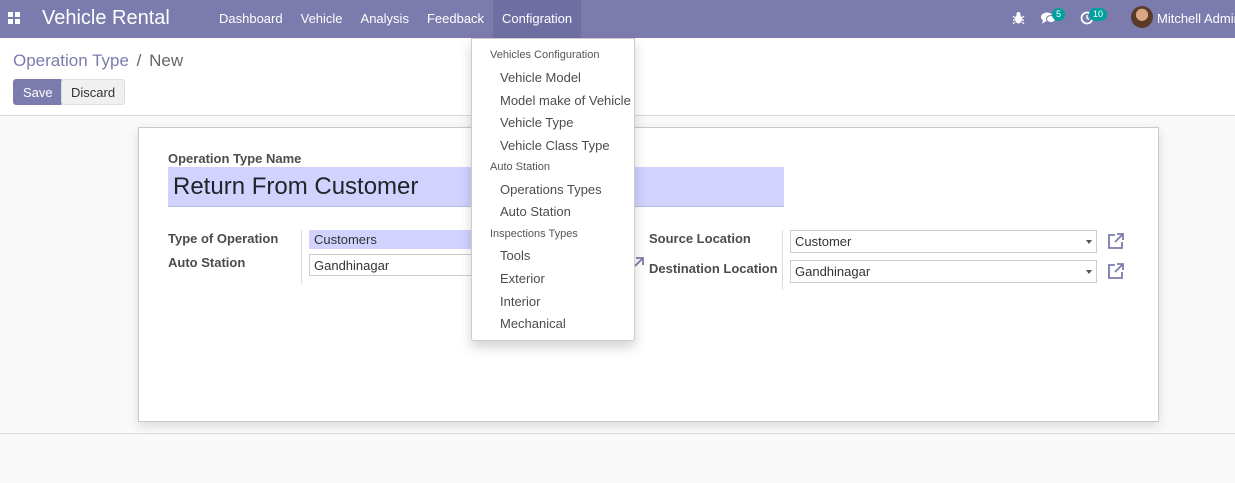  Describe the element at coordinates (823, 241) in the screenshot. I see `source-location-value: Customer` at that location.